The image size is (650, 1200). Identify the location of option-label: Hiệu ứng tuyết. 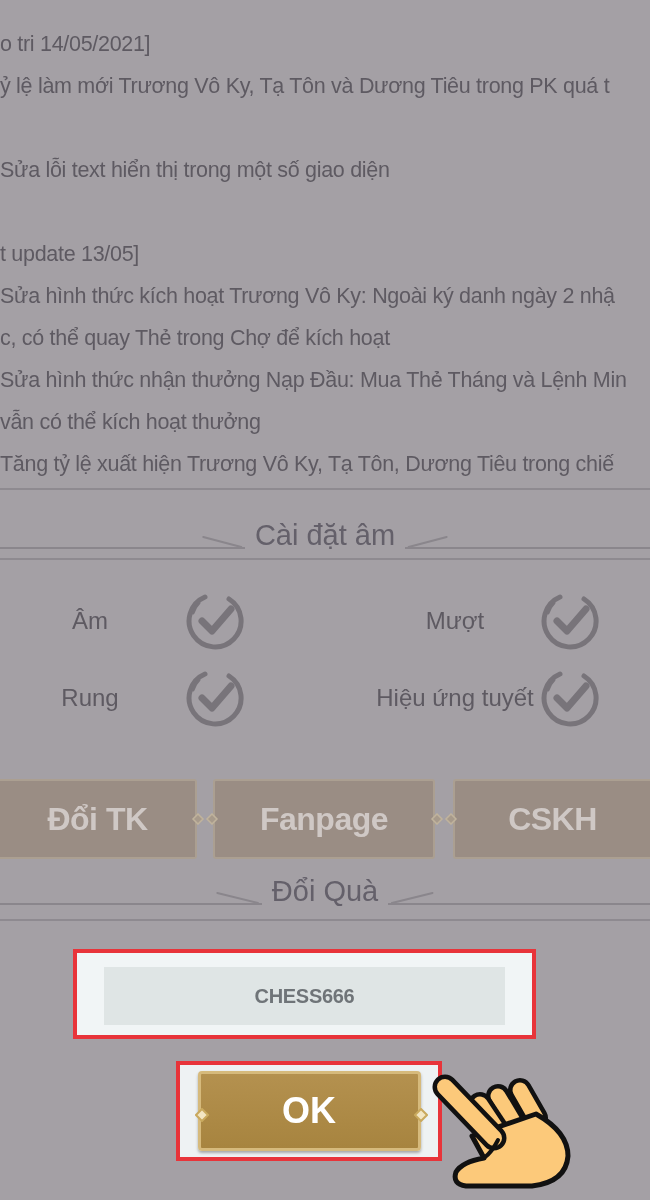
(455, 698).